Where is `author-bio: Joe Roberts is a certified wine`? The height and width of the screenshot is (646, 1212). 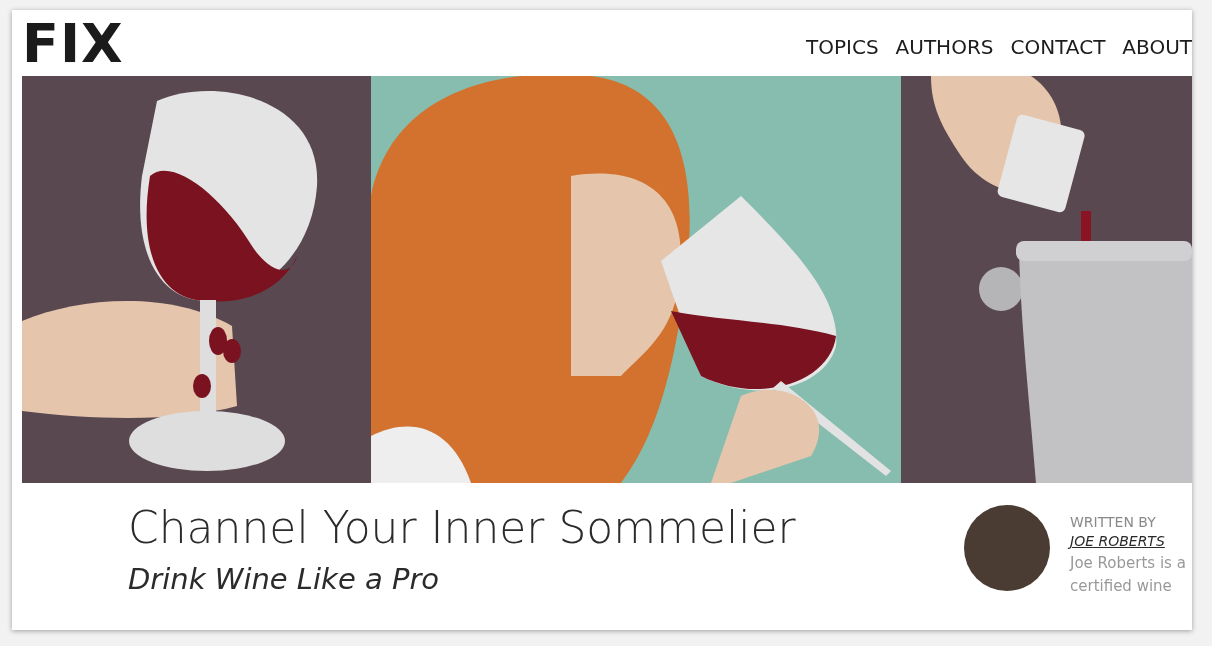 author-bio: Joe Roberts is a certified wine is located at coordinates (1128, 575).